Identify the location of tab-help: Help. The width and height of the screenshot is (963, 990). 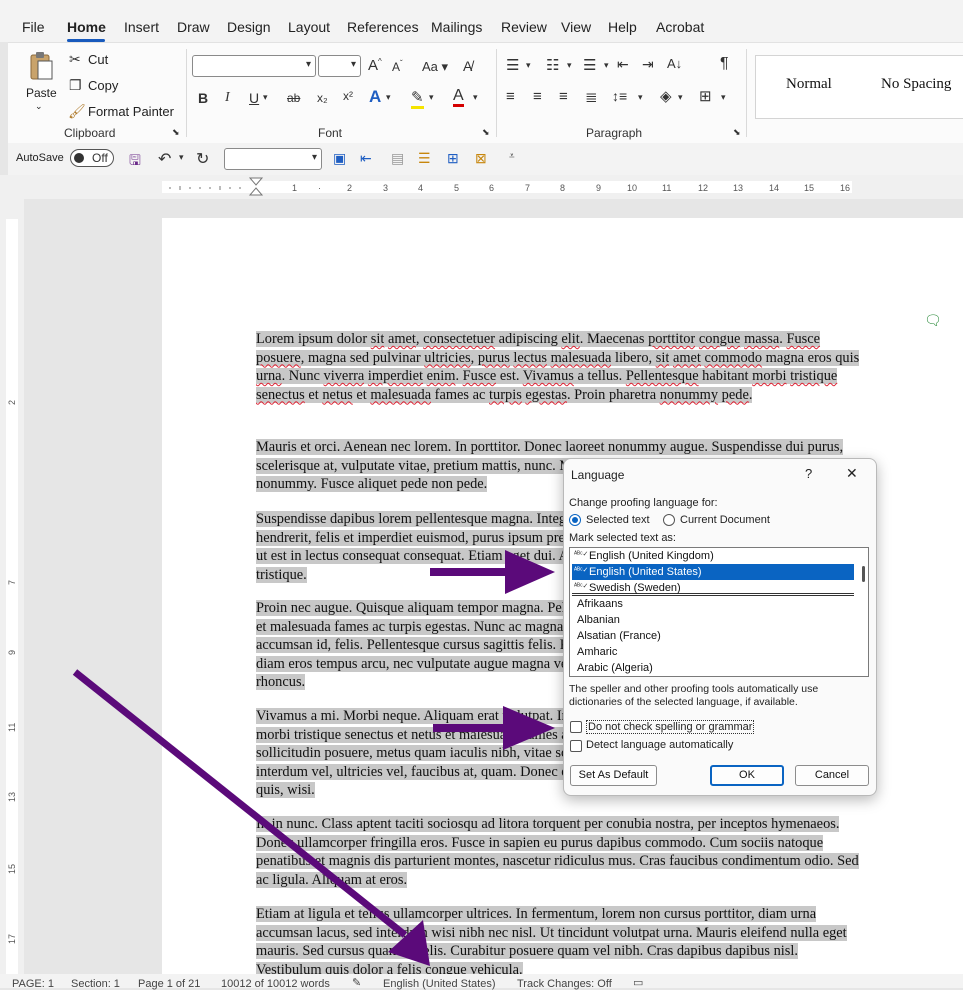
(622, 27).